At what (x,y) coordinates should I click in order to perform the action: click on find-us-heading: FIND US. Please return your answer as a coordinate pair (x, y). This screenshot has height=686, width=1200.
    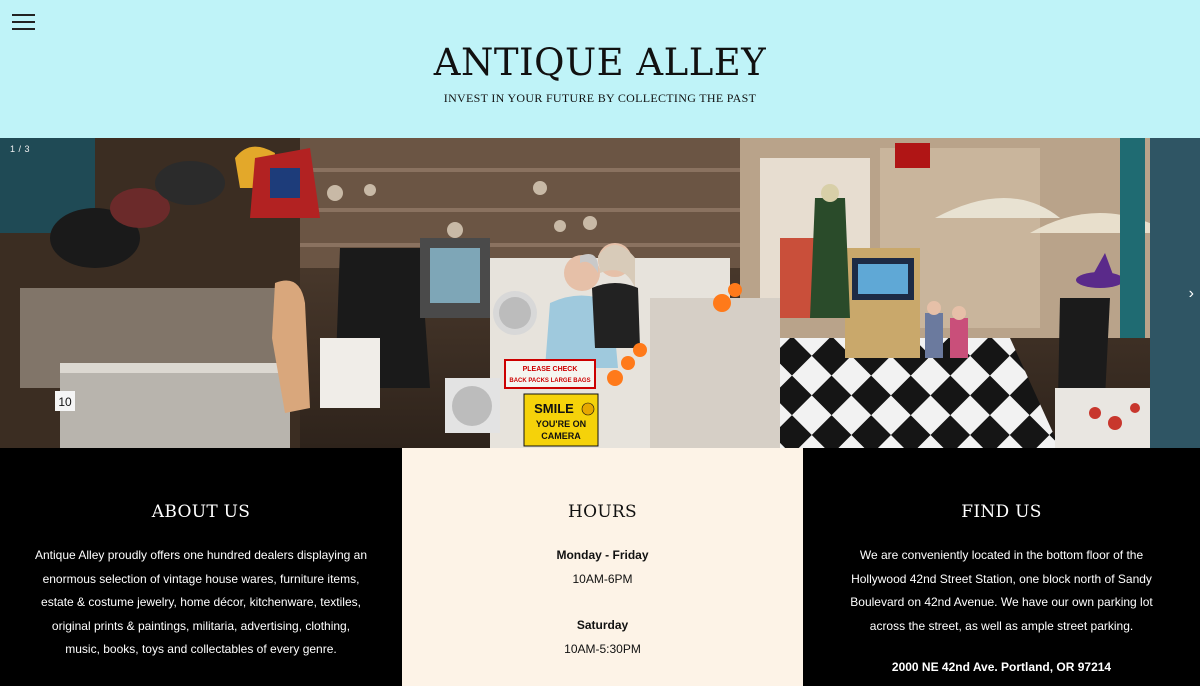
    Looking at the image, I should click on (1001, 512).